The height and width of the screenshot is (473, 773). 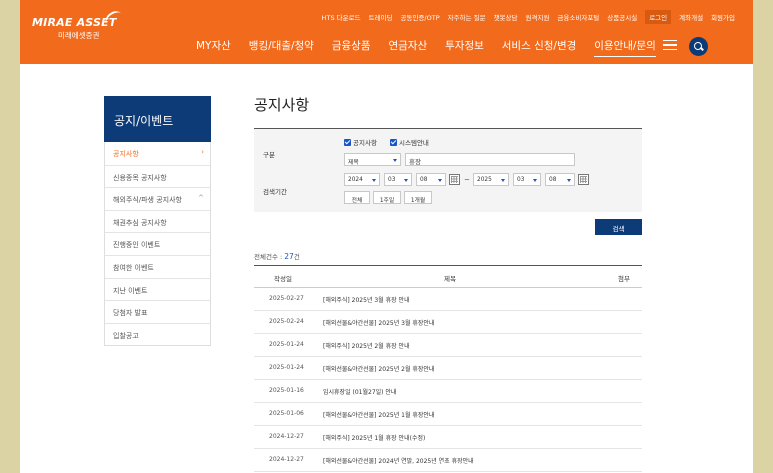 I want to click on nav-guide: 이용안내/문의, so click(x=625, y=47).